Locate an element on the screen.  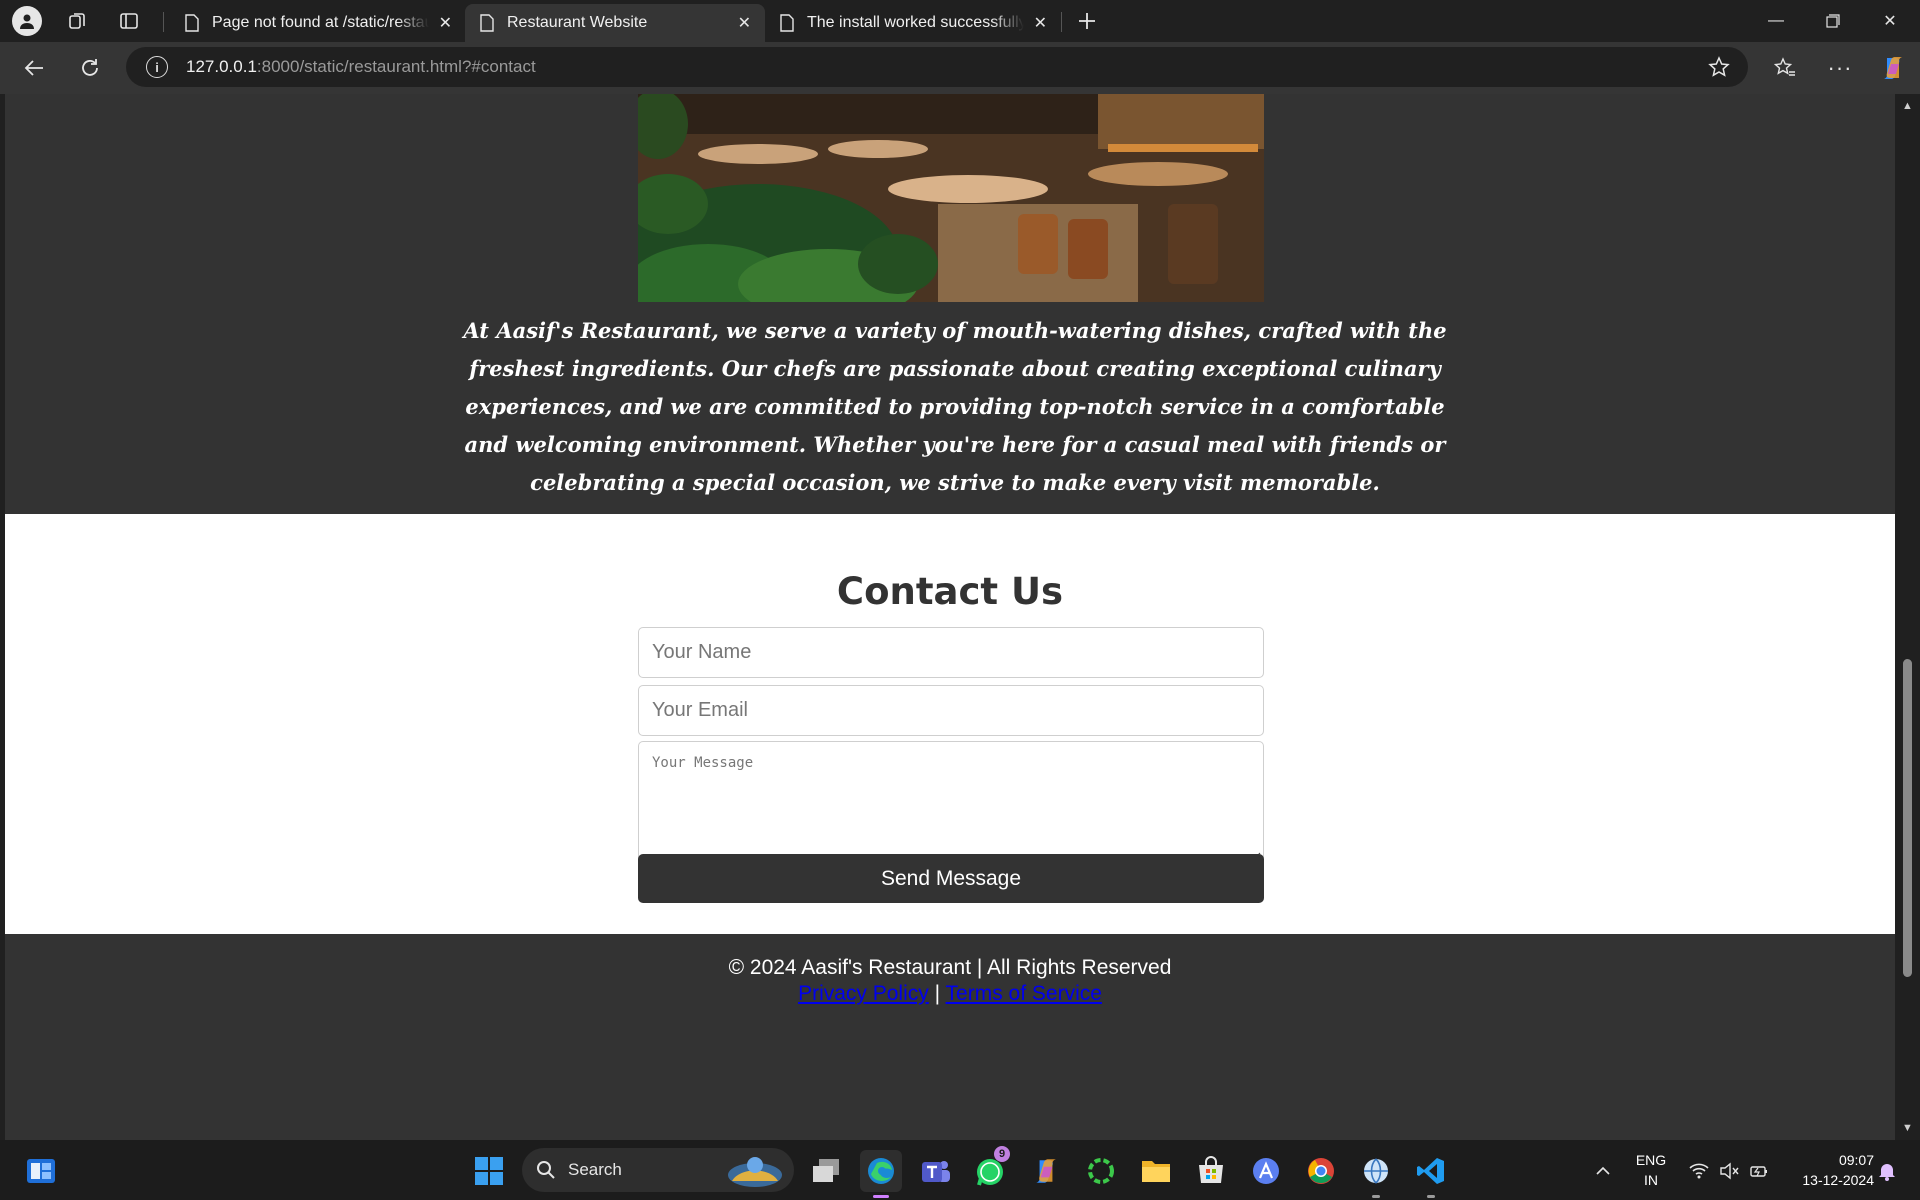
taskbar-store is located at coordinates (1211, 1171).